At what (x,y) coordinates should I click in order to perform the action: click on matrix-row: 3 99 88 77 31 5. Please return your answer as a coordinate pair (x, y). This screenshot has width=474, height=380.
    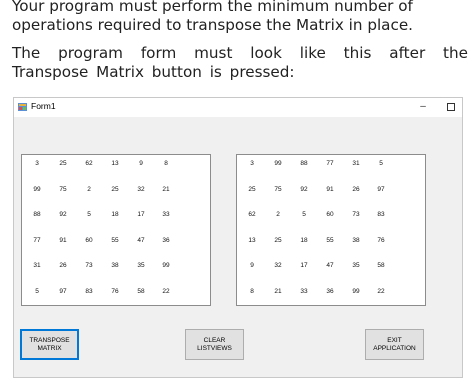
    Looking at the image, I should click on (331, 166).